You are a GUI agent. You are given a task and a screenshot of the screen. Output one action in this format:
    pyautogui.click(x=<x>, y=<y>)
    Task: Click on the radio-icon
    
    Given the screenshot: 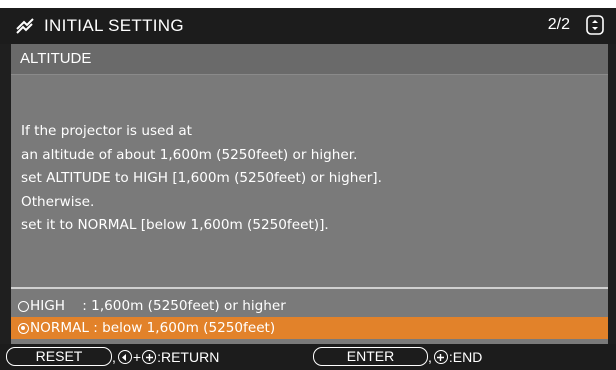 What is the action you would take?
    pyautogui.click(x=23, y=306)
    